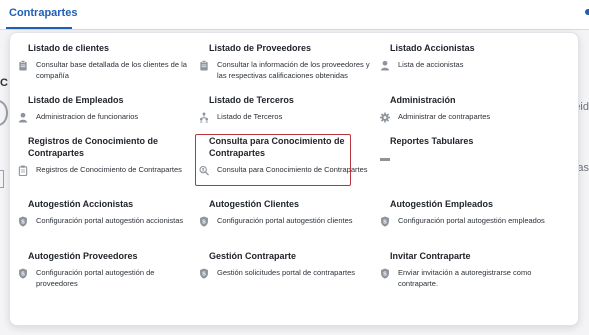 This screenshot has width=589, height=335. Describe the element at coordinates (385, 117) in the screenshot. I see `gear-icon` at that location.